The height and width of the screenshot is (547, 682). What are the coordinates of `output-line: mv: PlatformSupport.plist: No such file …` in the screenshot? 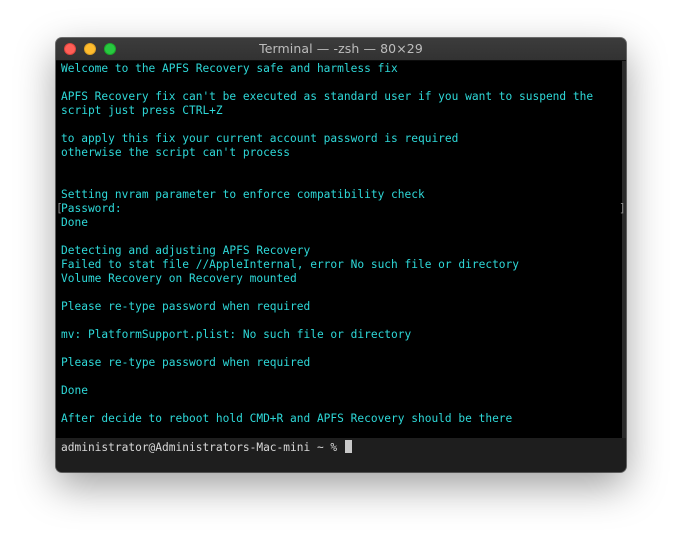 It's located at (236, 334).